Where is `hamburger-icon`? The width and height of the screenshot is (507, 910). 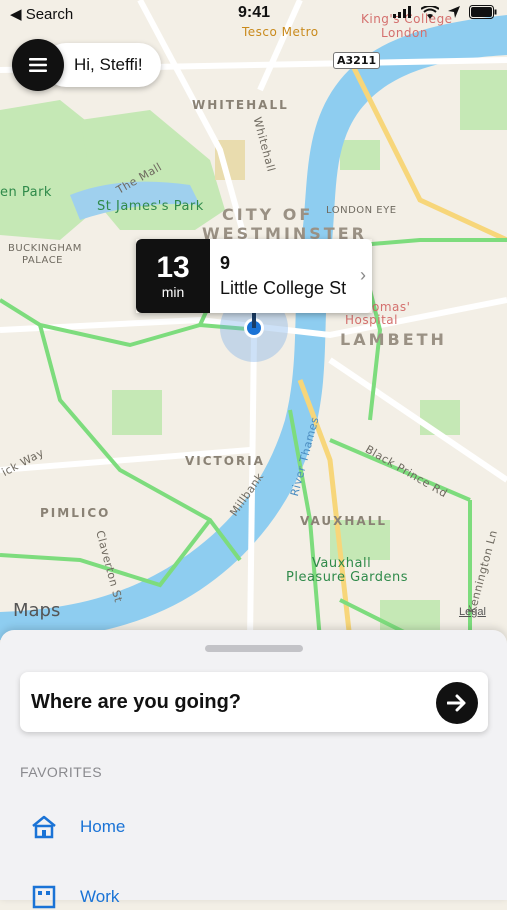
hamburger-icon is located at coordinates (38, 65).